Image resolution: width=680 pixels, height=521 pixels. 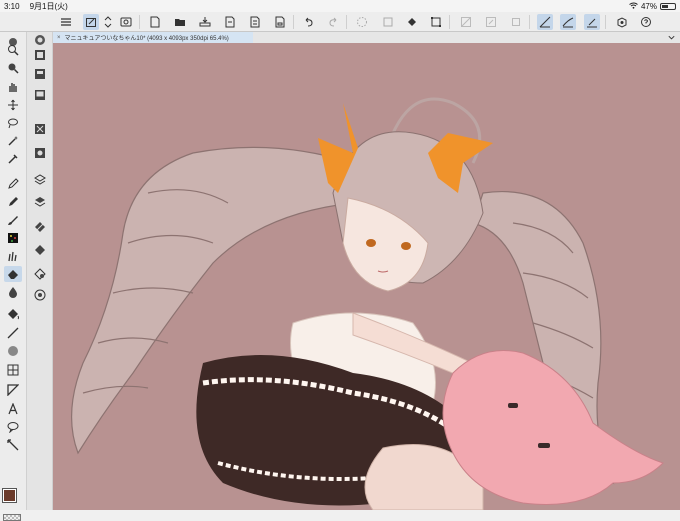 What do you see at coordinates (13, 256) in the screenshot?
I see `decoration-icon` at bounding box center [13, 256].